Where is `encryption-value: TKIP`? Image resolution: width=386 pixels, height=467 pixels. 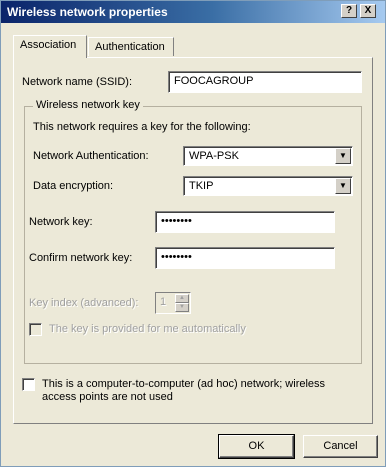 encryption-value: TKIP is located at coordinates (201, 186).